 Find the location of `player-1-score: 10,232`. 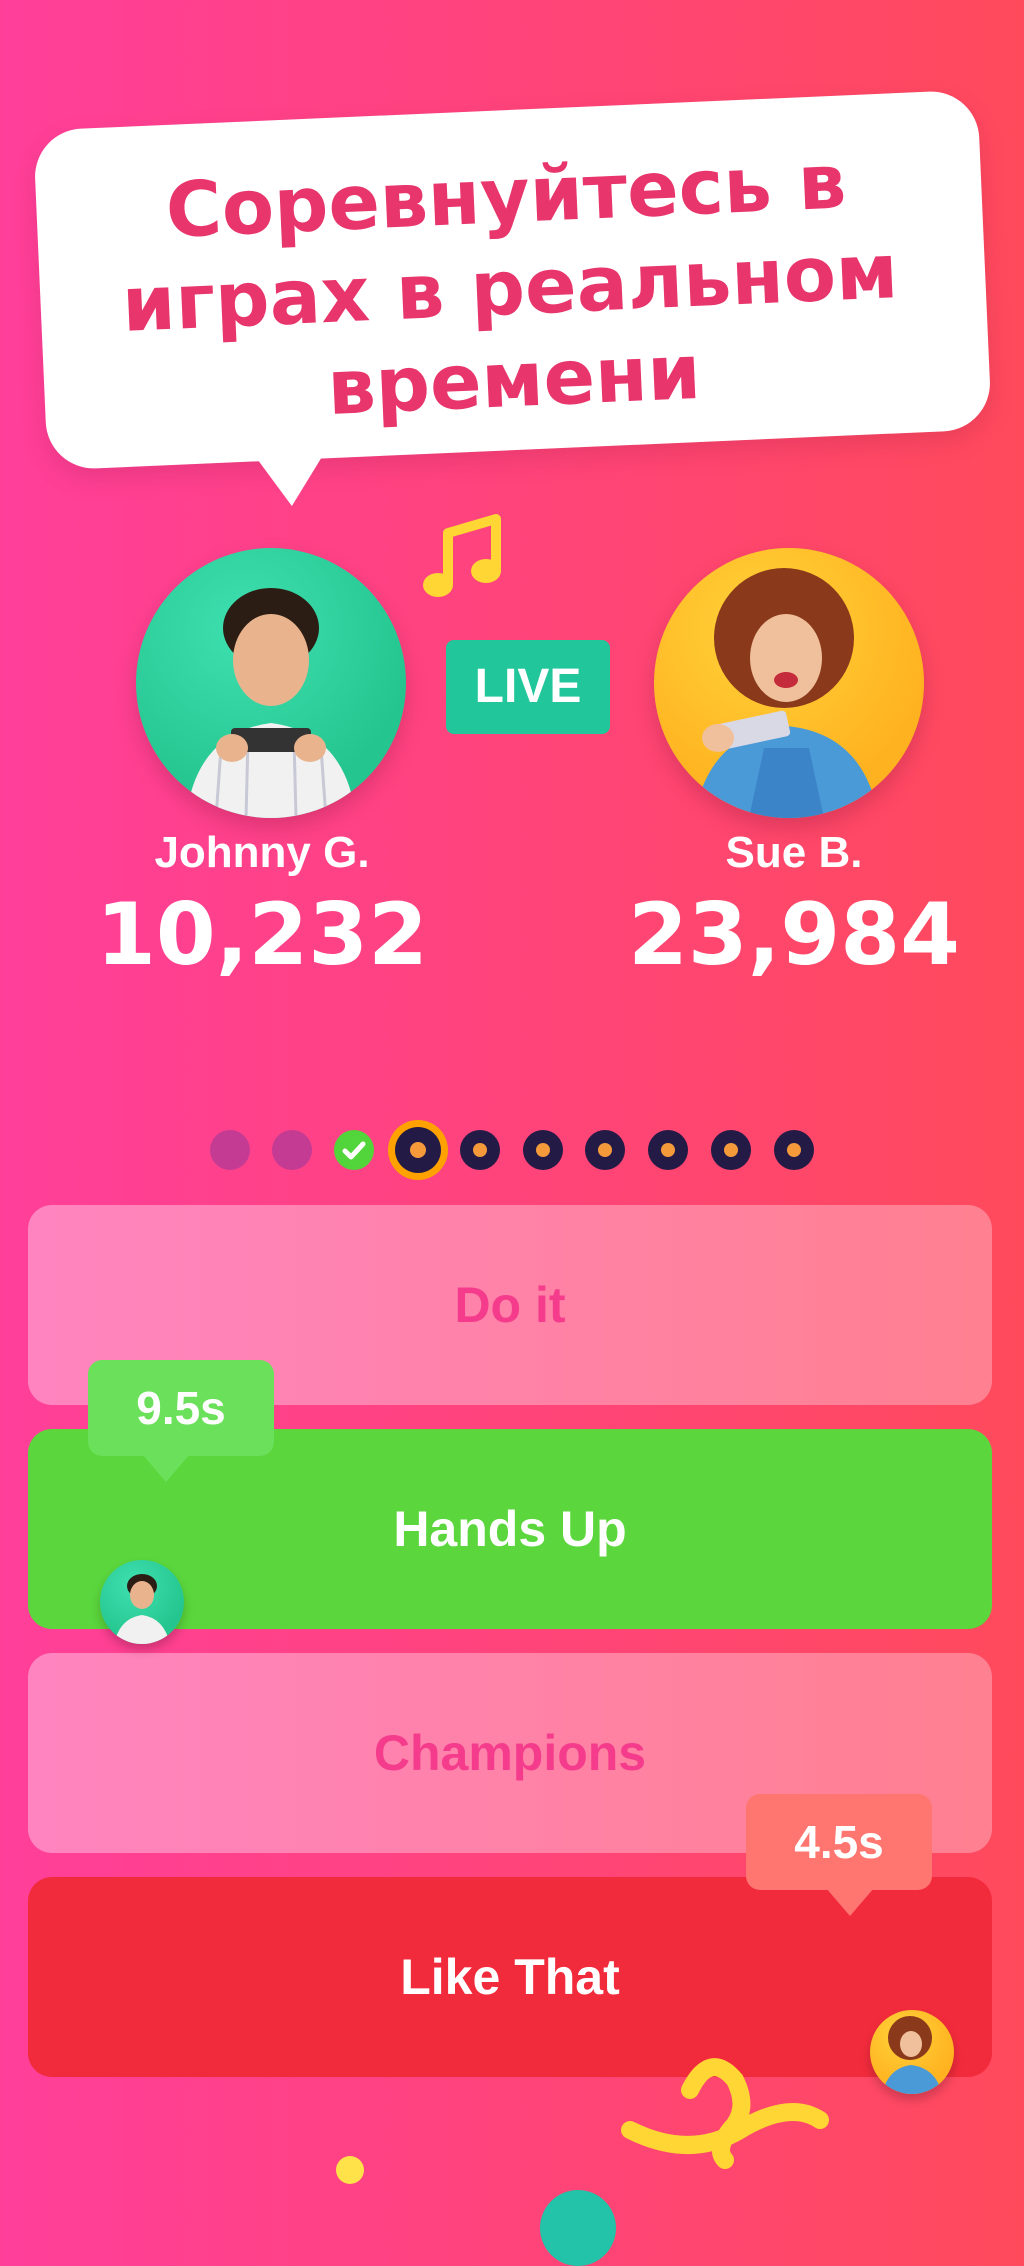

player-1-score: 10,232 is located at coordinates (262, 935).